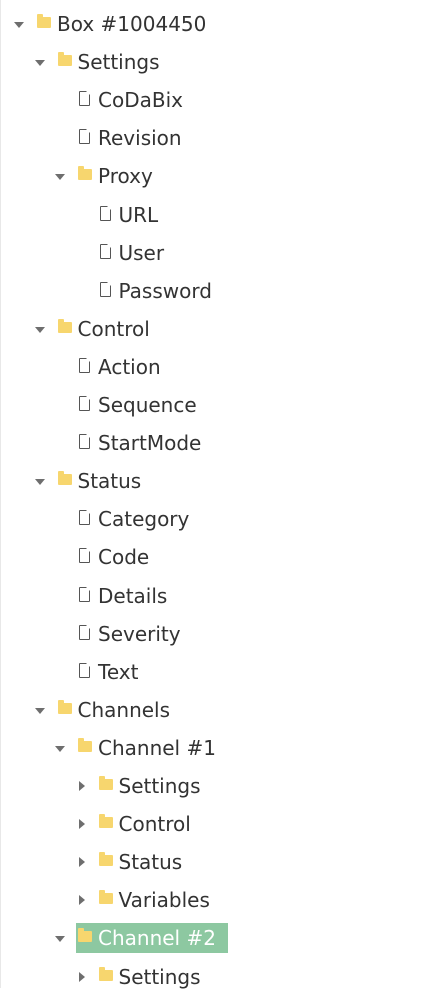 The image size is (430, 993). I want to click on tree-node-control: Control, so click(109, 329).